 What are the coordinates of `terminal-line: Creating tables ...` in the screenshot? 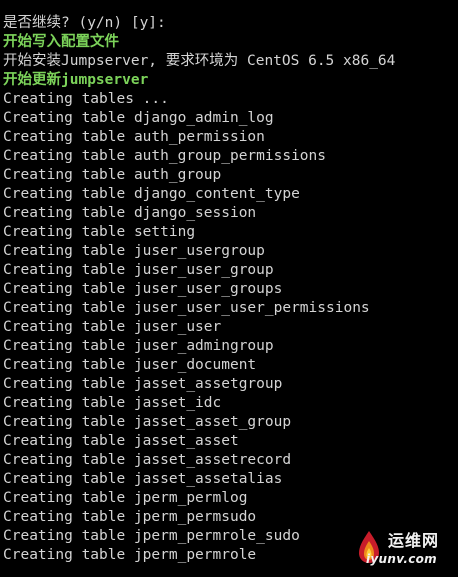 It's located at (86, 99).